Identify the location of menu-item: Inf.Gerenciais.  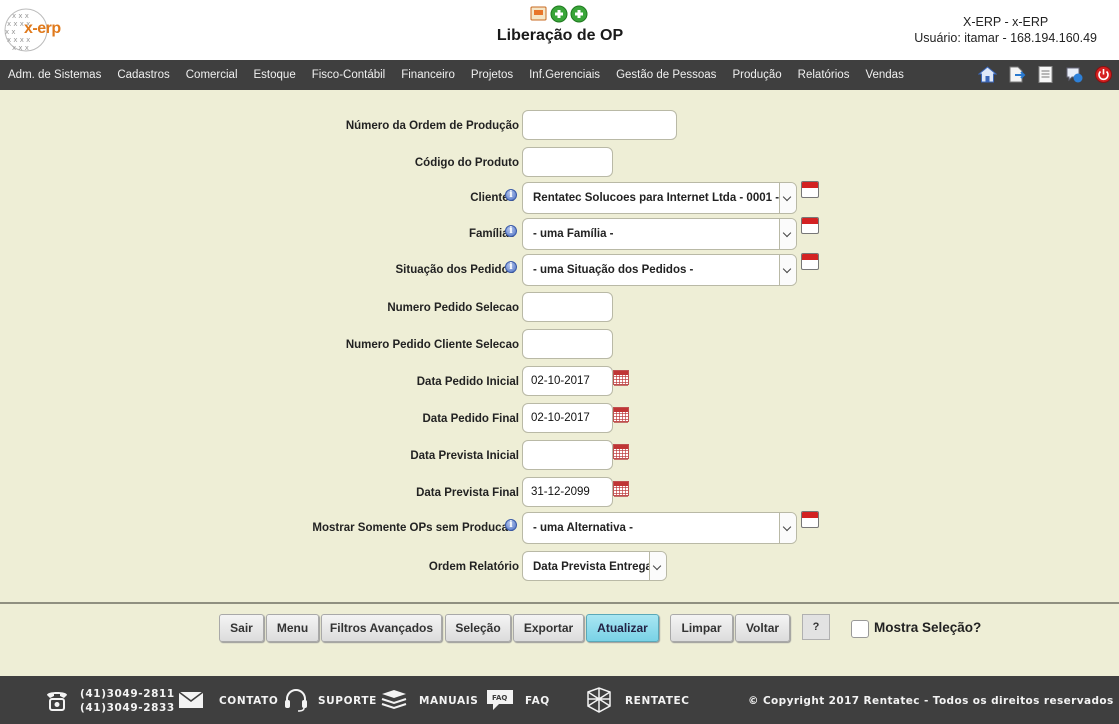
(564, 75).